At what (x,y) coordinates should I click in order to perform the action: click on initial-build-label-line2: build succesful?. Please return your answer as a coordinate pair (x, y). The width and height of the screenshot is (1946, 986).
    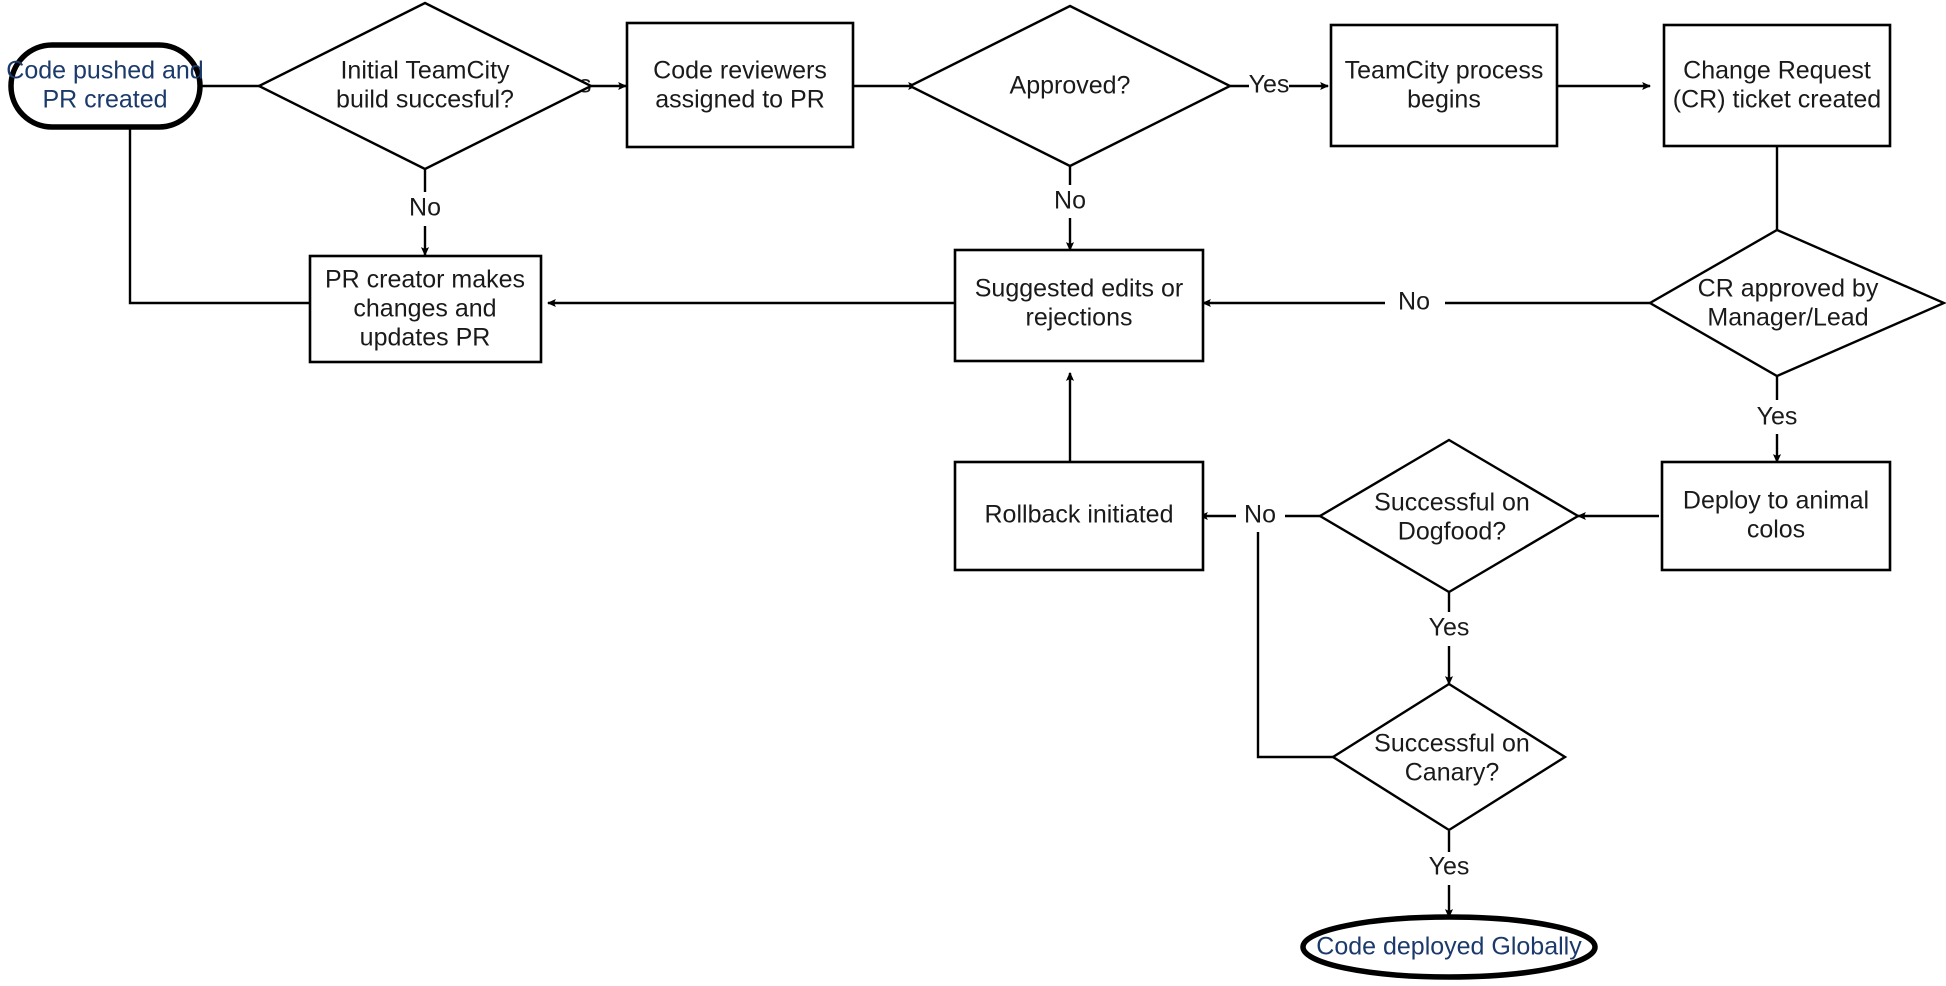
    Looking at the image, I should click on (425, 100).